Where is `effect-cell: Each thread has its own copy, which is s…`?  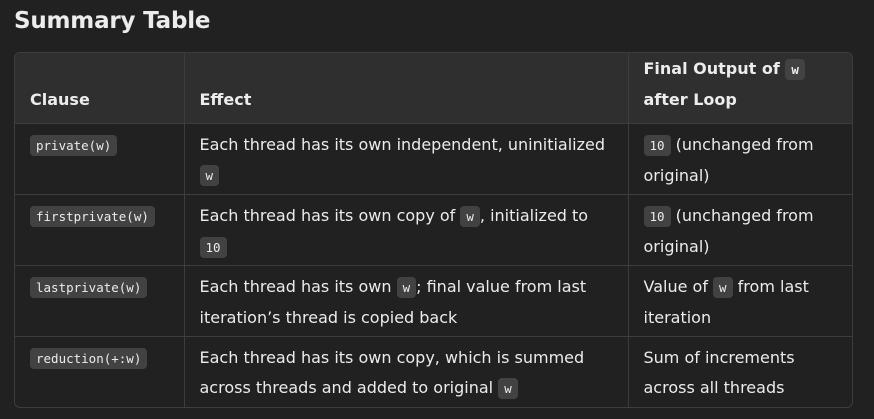 effect-cell: Each thread has its own copy, which is s… is located at coordinates (405, 371).